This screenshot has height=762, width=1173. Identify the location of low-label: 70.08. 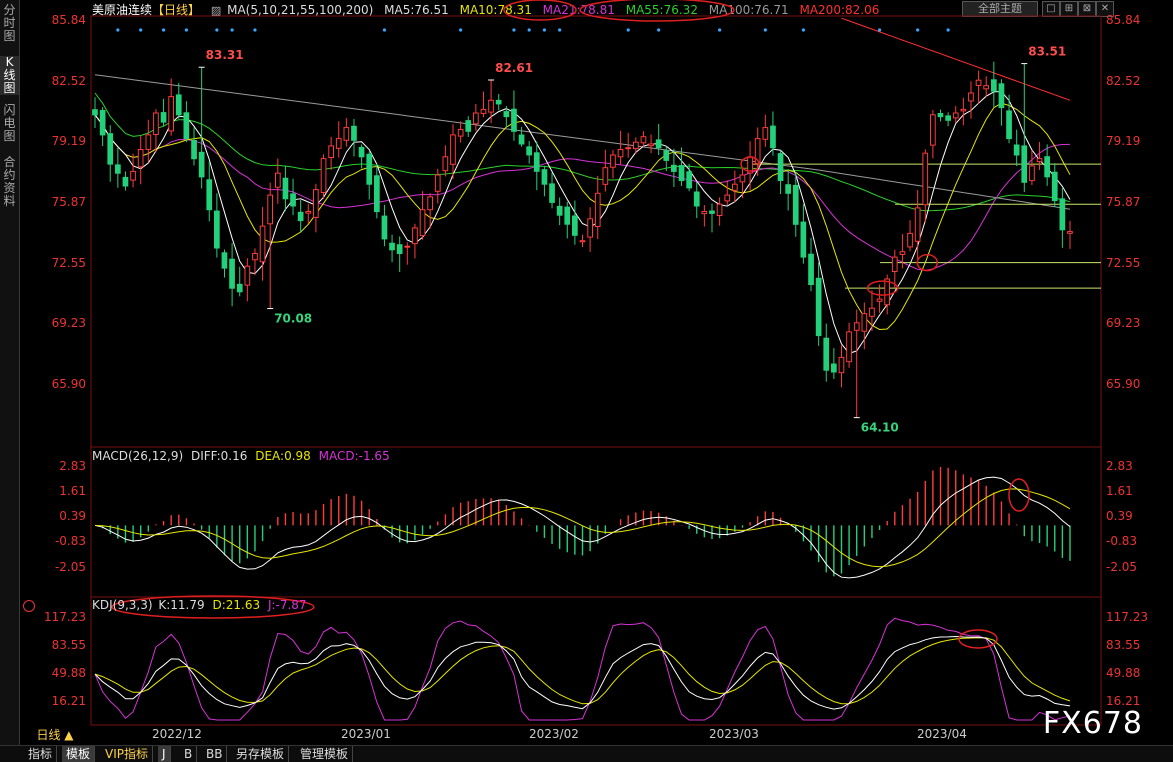
(293, 319).